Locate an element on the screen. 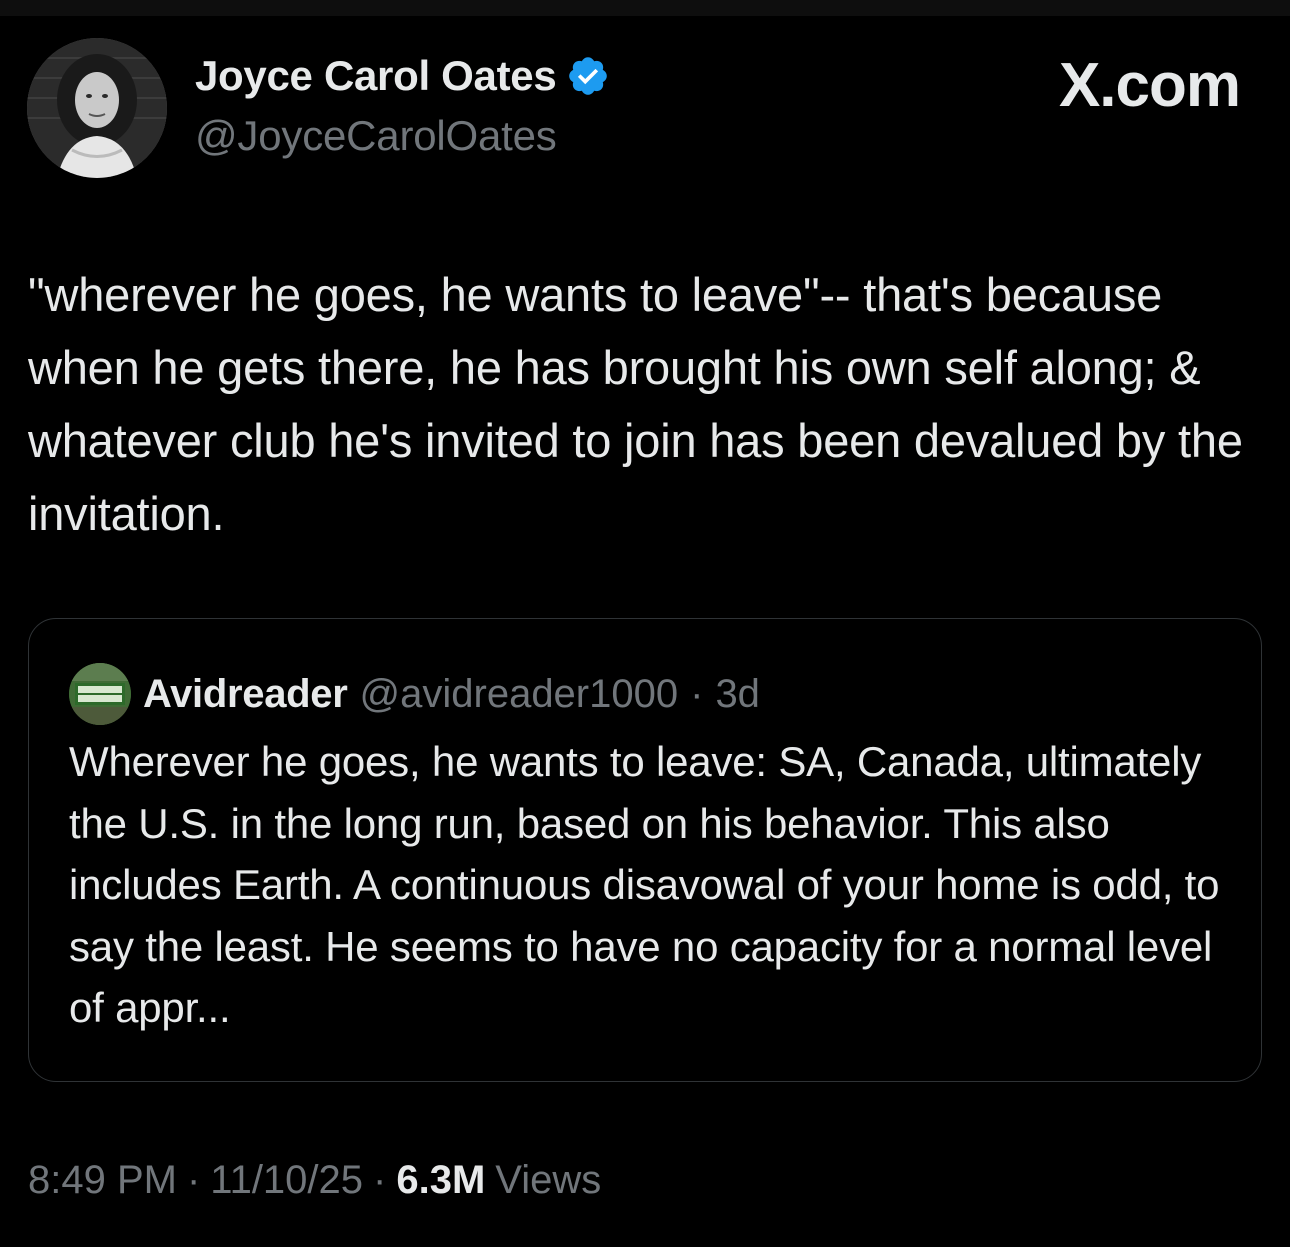 Image resolution: width=1290 pixels, height=1247 pixels. author-name-row: Joyce Carol Oates is located at coordinates (402, 76).